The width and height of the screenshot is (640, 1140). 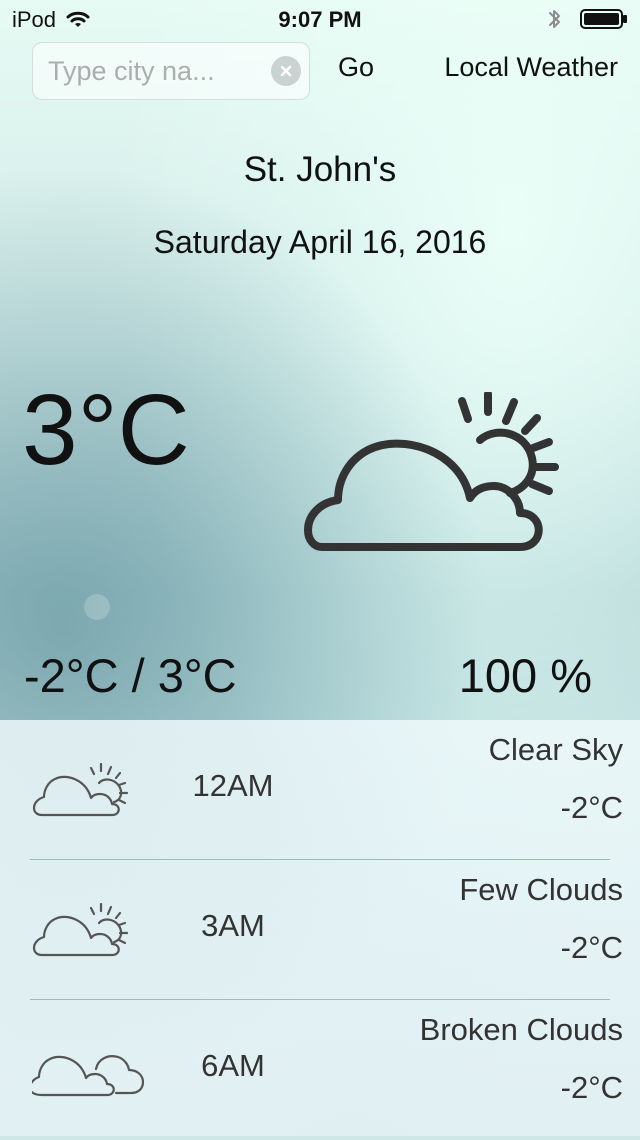 What do you see at coordinates (326, 1070) in the screenshot?
I see `forecast-row: 6AM Broken Clouds -2°C` at bounding box center [326, 1070].